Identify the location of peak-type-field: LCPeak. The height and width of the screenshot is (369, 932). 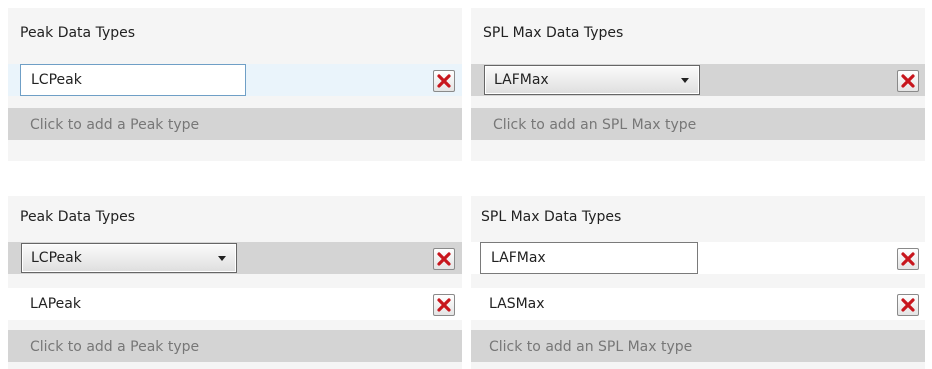
(133, 80).